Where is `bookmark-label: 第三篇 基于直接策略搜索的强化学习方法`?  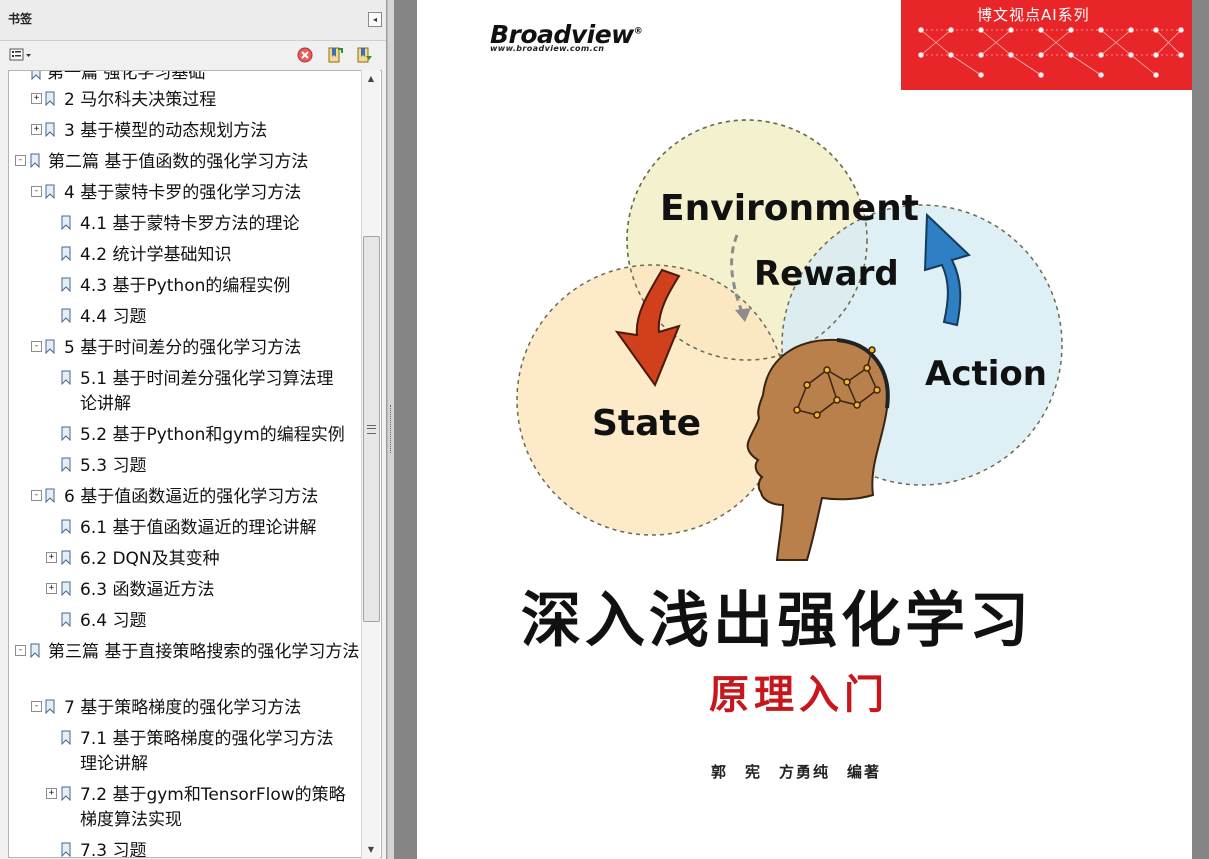 bookmark-label: 第三篇 基于直接策略搜索的强化学习方法 is located at coordinates (204, 652).